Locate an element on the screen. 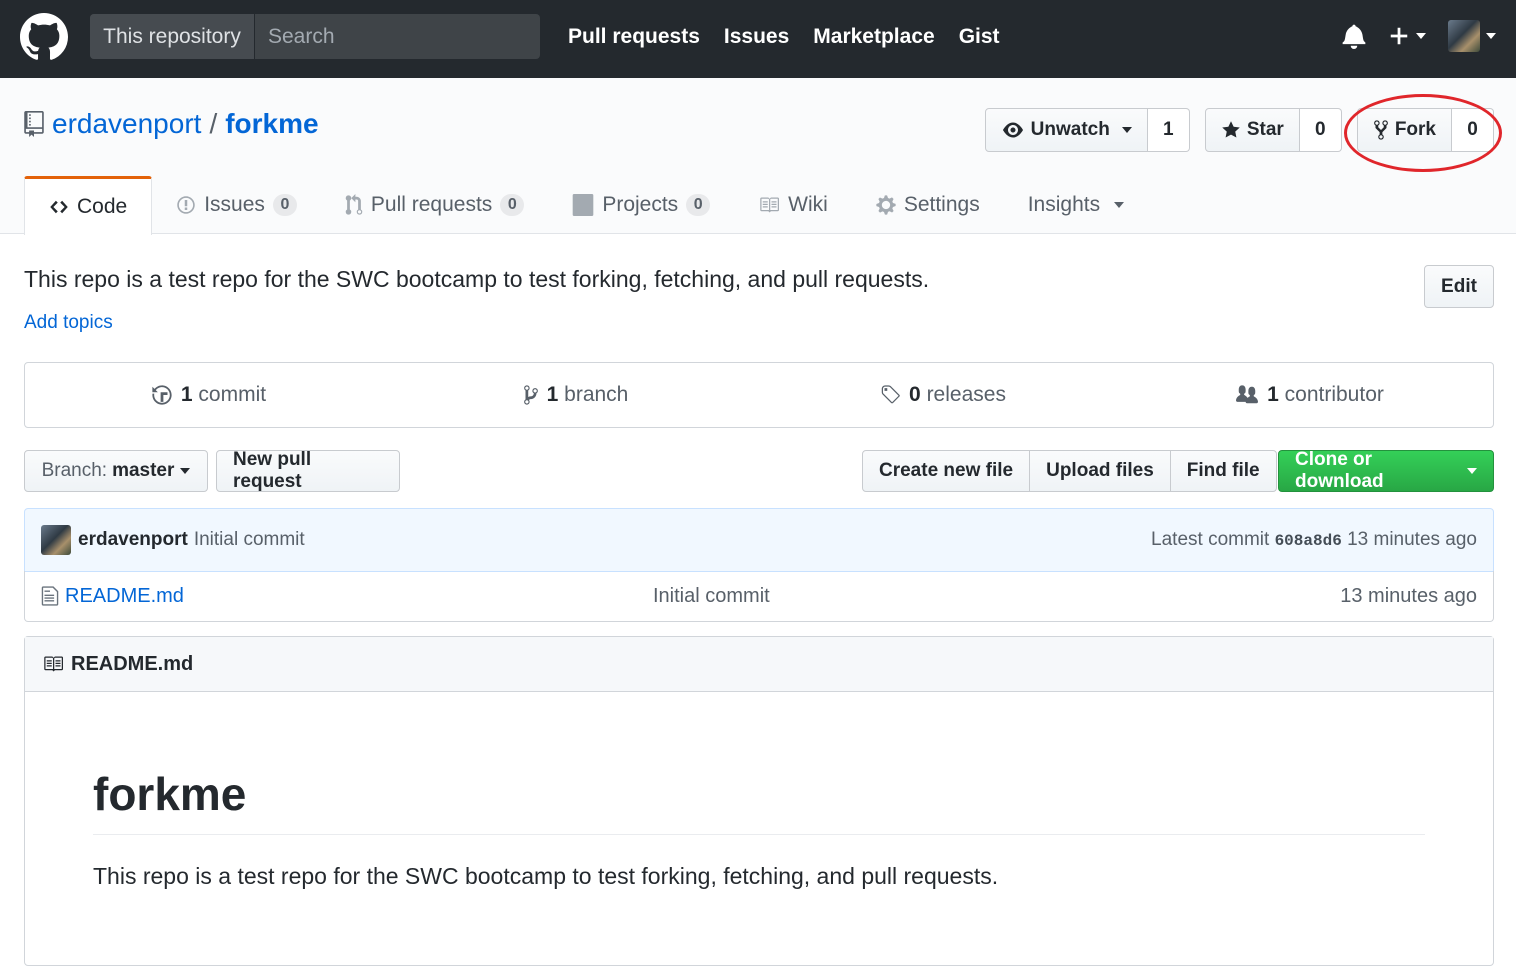 Image resolution: width=1516 pixels, height=980 pixels. tab-insights: Insights is located at coordinates (1076, 205).